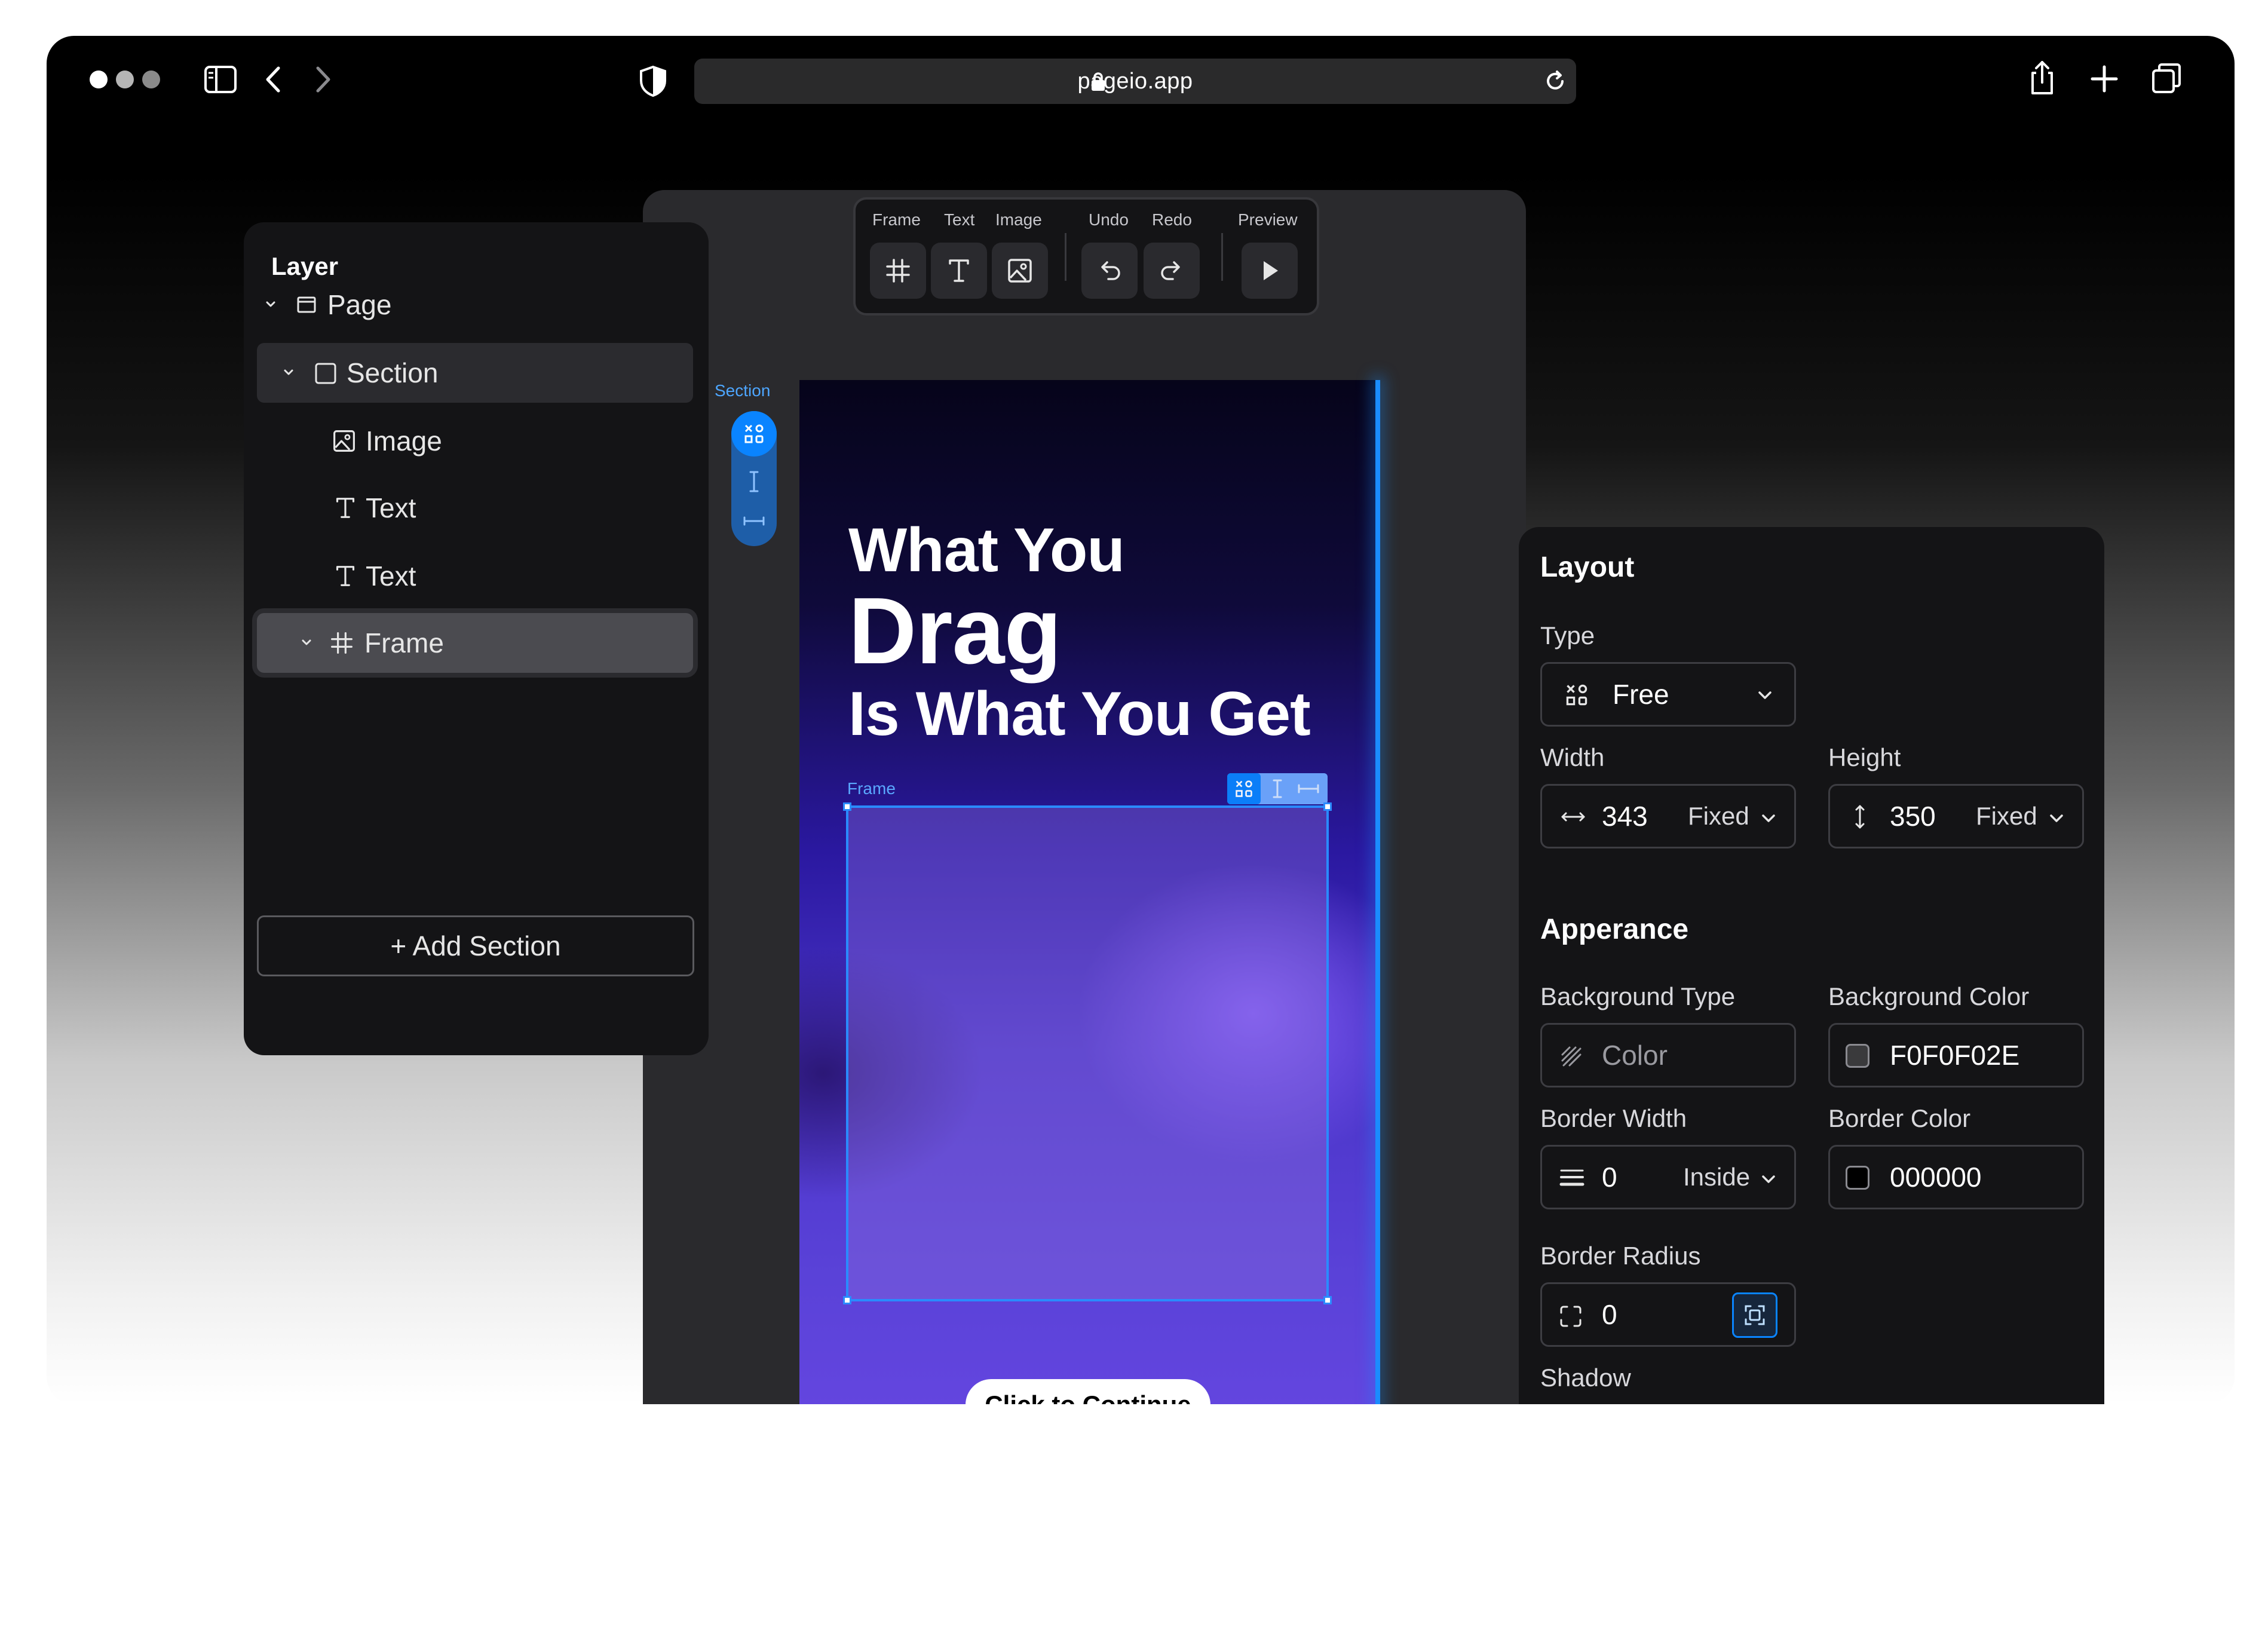 The width and height of the screenshot is (2268, 1642). I want to click on headline-line-3: Is What You Get, so click(1079, 715).